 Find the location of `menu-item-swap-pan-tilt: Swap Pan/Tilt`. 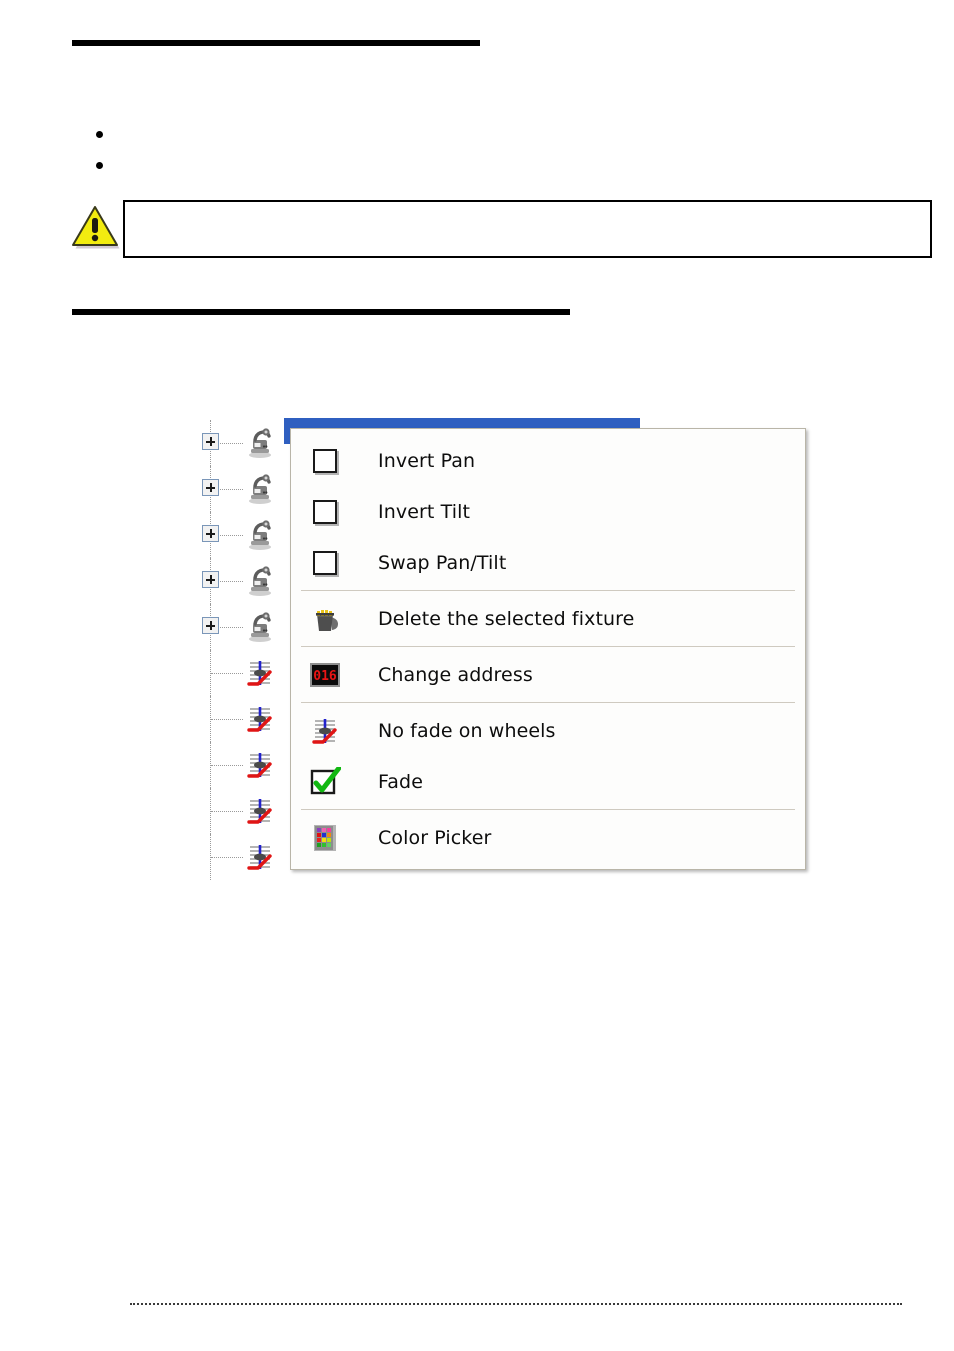

menu-item-swap-pan-tilt: Swap Pan/Tilt is located at coordinates (548, 562).